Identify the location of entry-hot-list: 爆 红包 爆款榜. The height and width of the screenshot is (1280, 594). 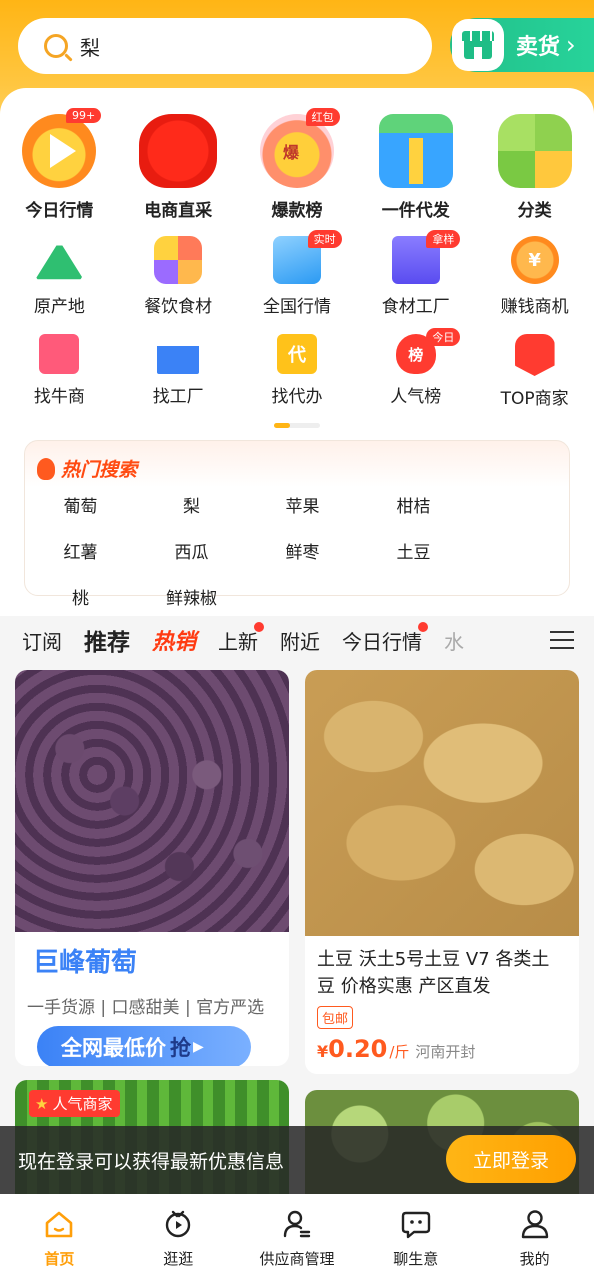
(297, 164).